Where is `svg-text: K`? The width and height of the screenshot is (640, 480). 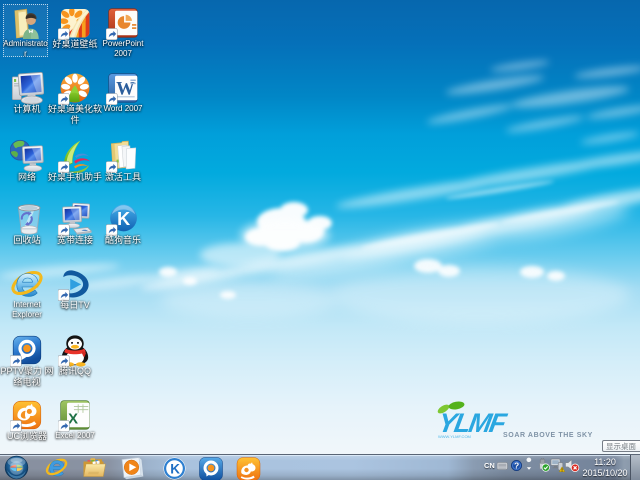
svg-text: K is located at coordinates (123, 219).